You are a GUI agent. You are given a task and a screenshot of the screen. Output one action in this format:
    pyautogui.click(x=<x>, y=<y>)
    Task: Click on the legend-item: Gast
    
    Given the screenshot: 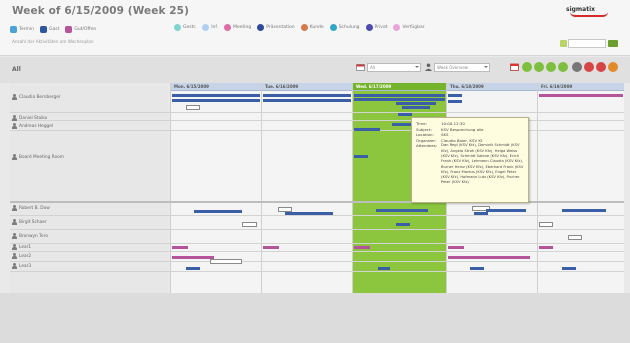 What is the action you would take?
    pyautogui.click(x=50, y=29)
    